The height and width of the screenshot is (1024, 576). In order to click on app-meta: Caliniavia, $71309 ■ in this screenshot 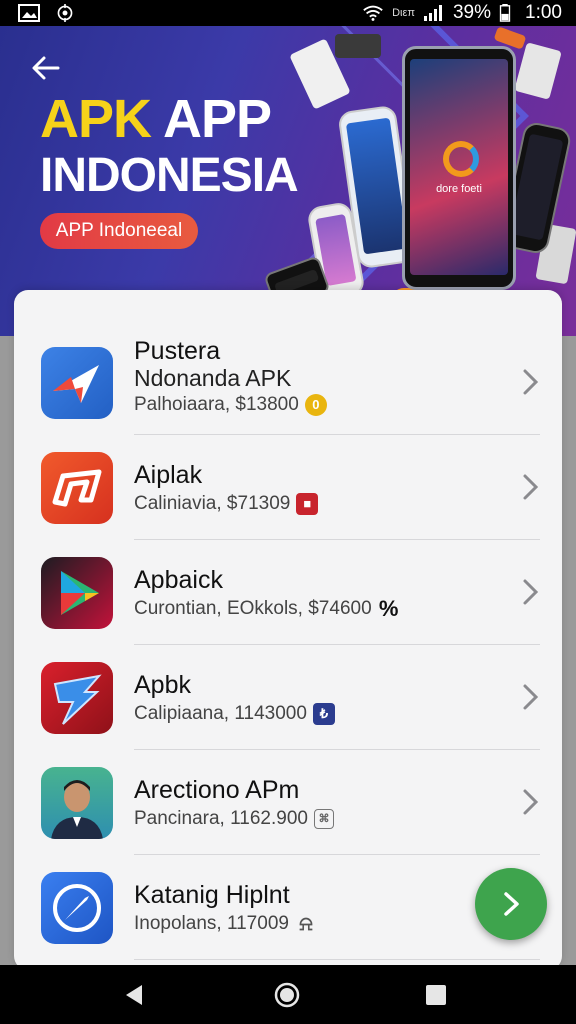, I will do `click(226, 504)`.